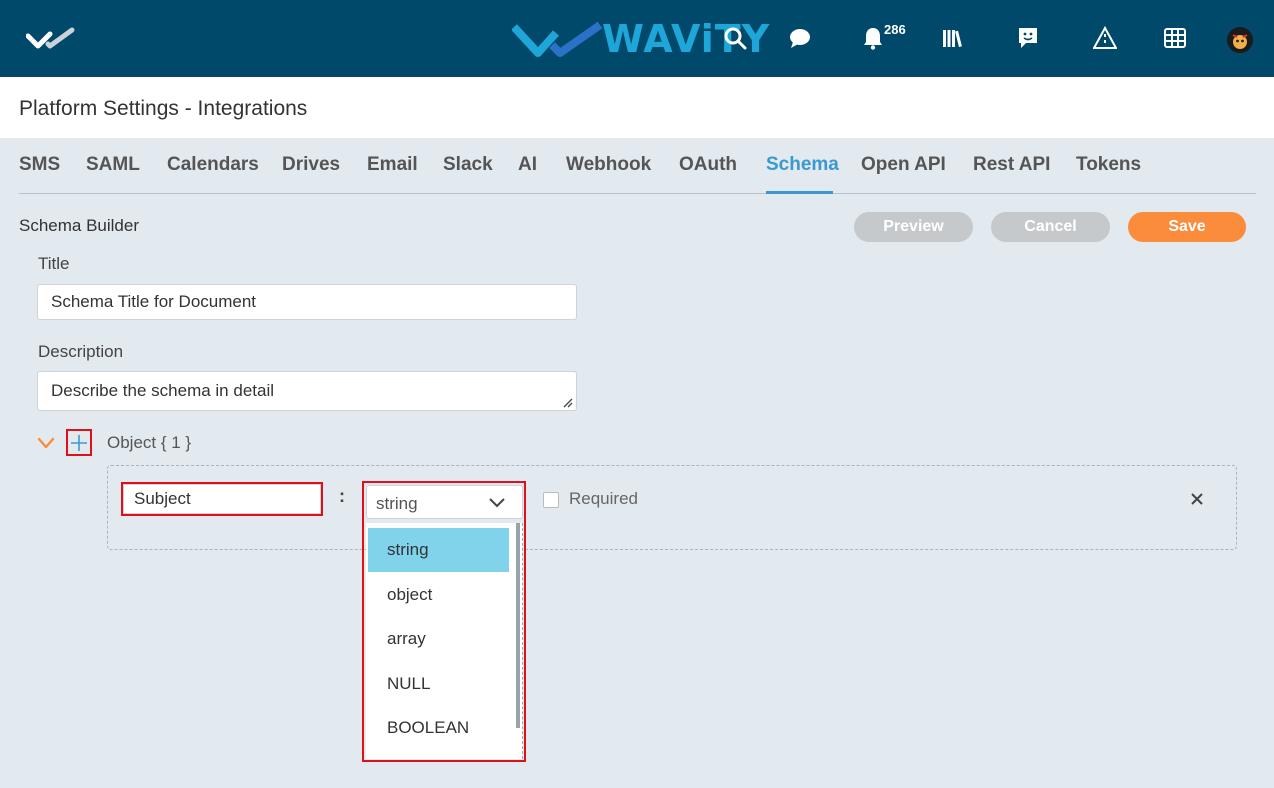  What do you see at coordinates (1197, 499) in the screenshot?
I see `close-icon` at bounding box center [1197, 499].